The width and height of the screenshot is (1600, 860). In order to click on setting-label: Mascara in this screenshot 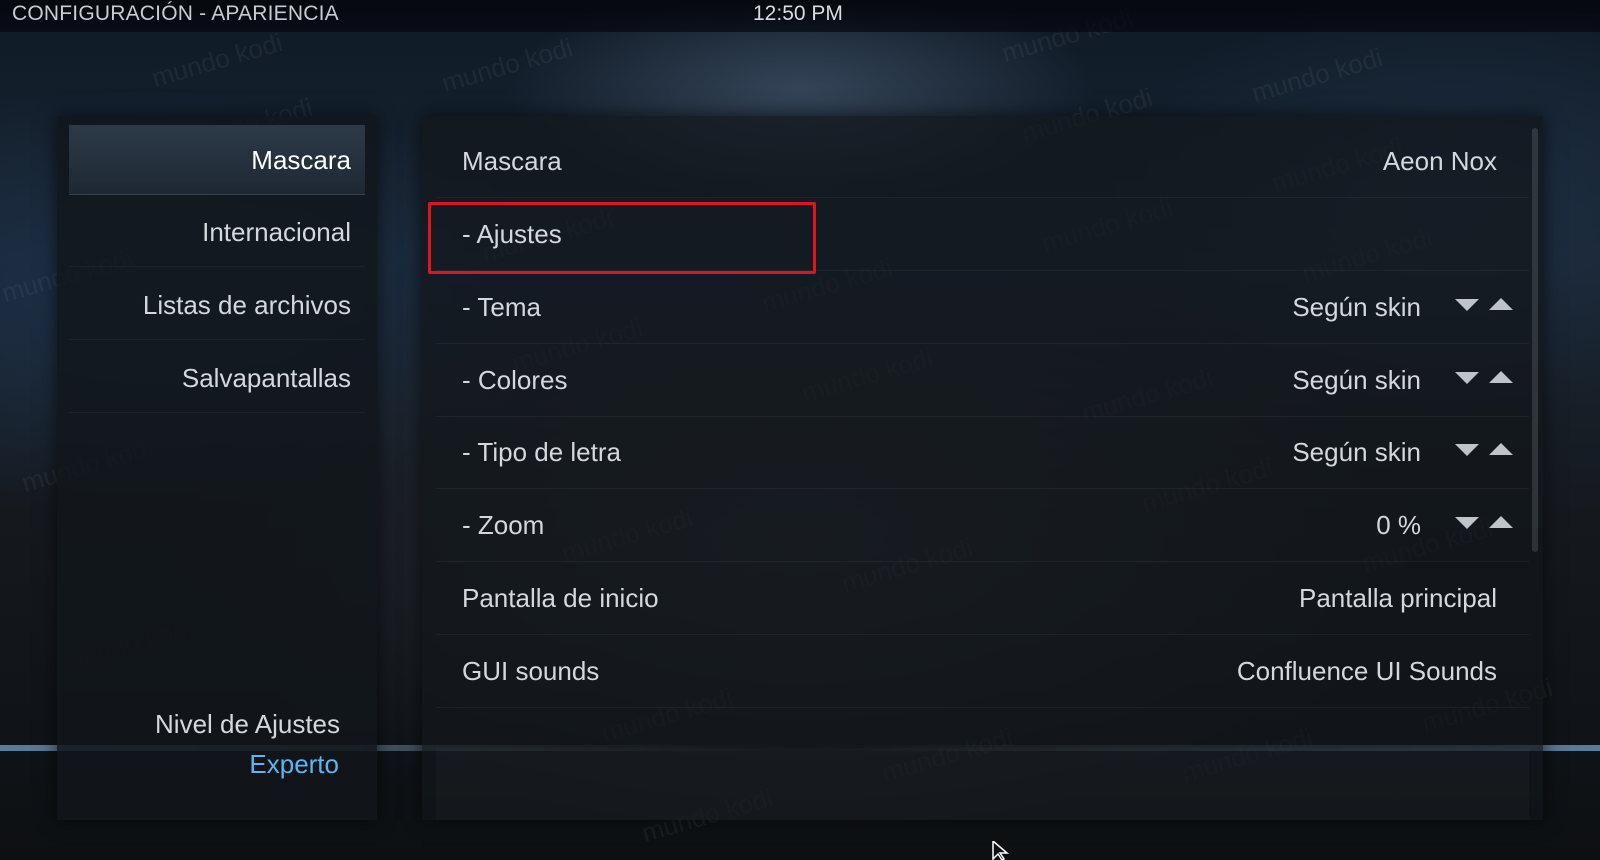, I will do `click(512, 161)`.